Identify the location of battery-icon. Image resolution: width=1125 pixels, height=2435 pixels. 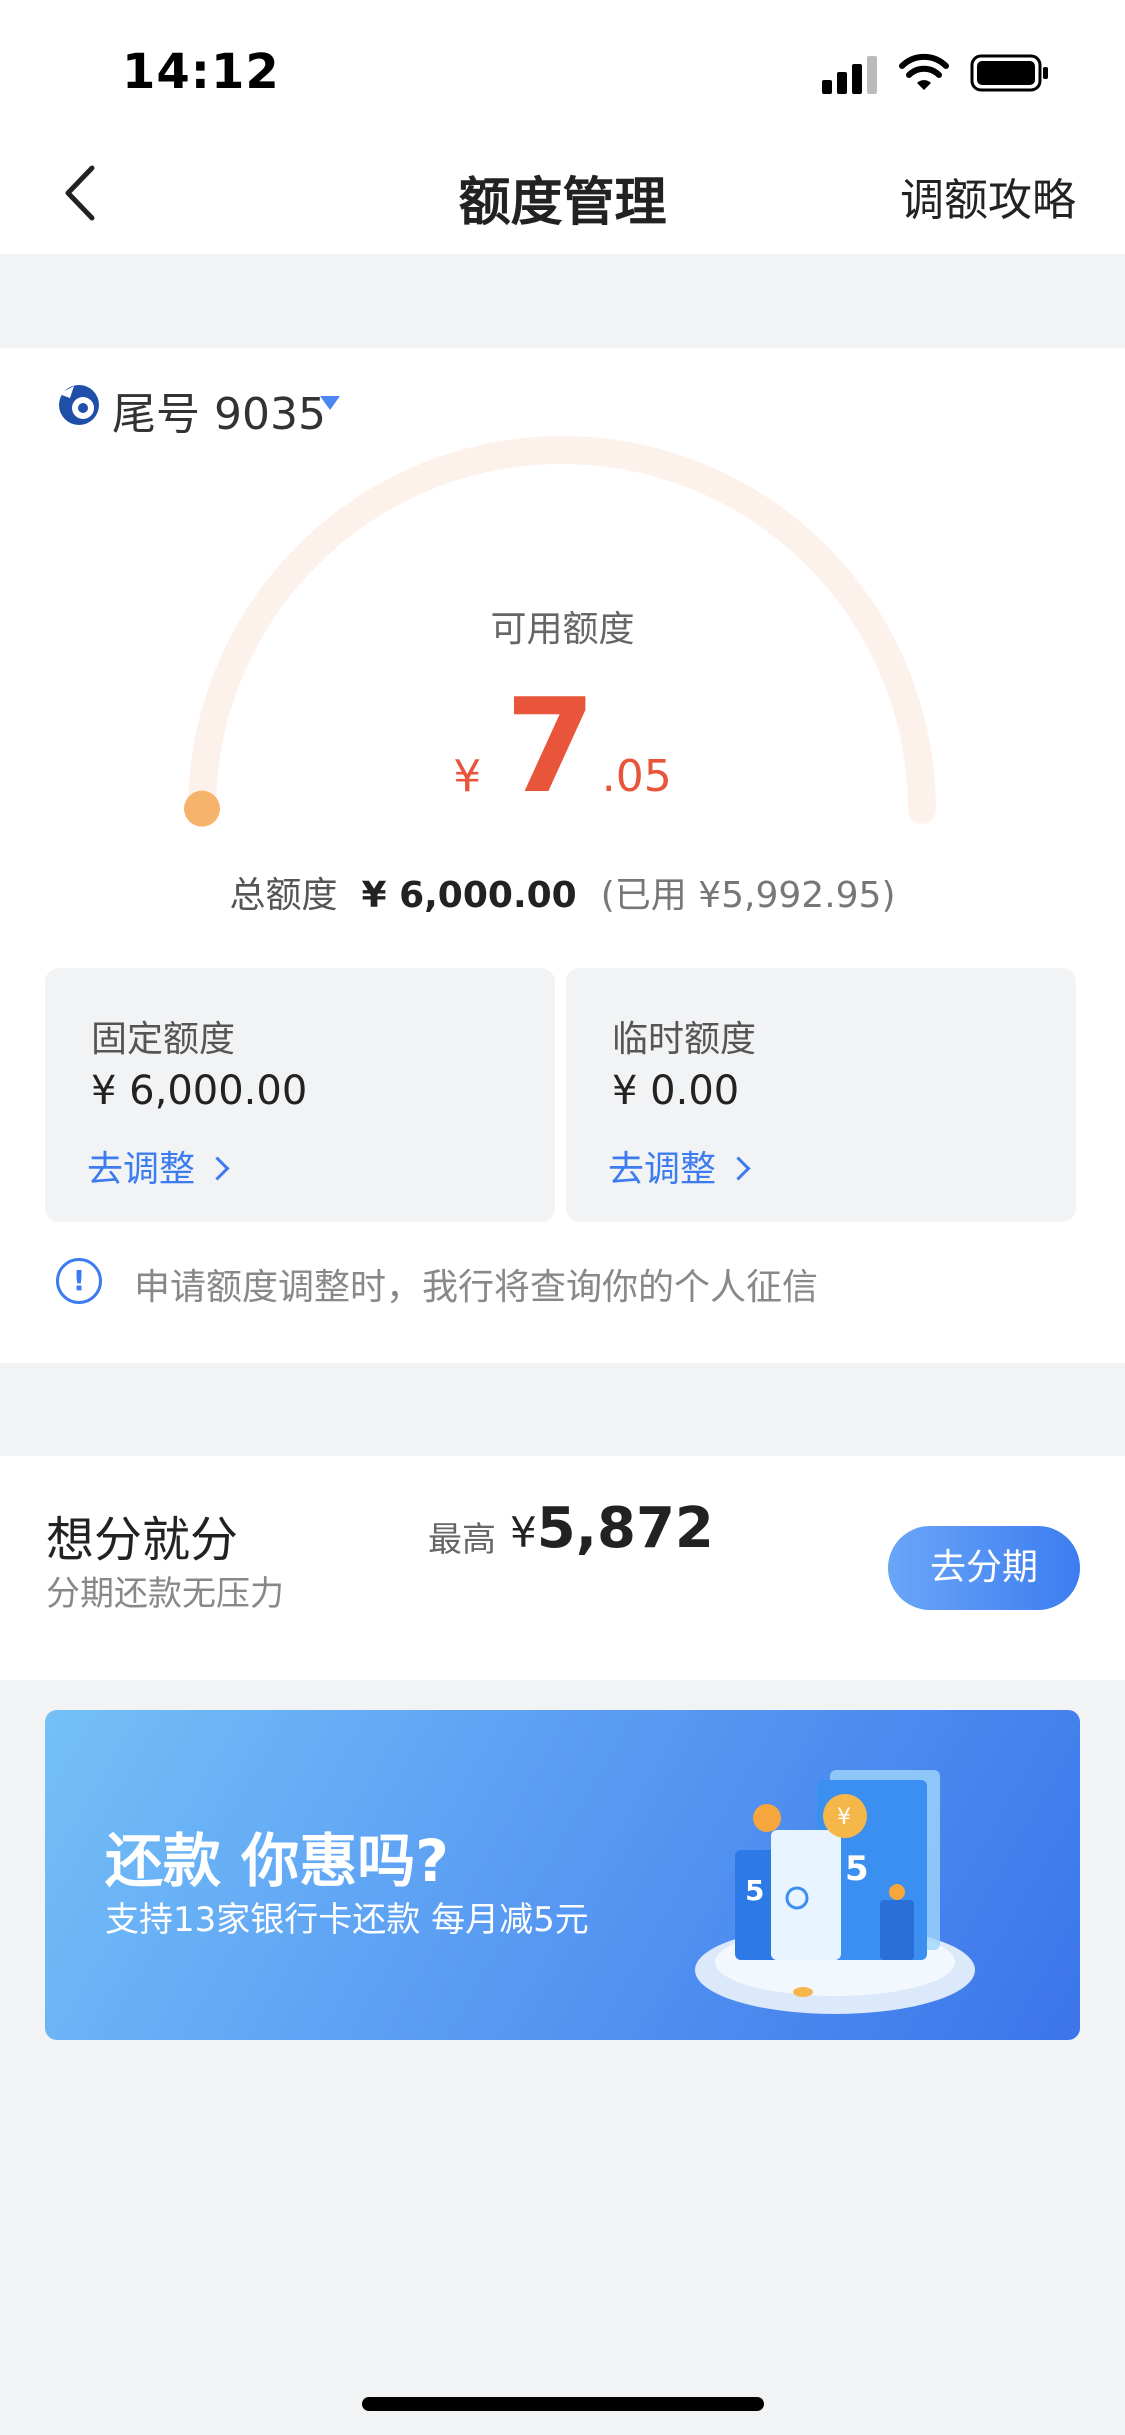
(1009, 73).